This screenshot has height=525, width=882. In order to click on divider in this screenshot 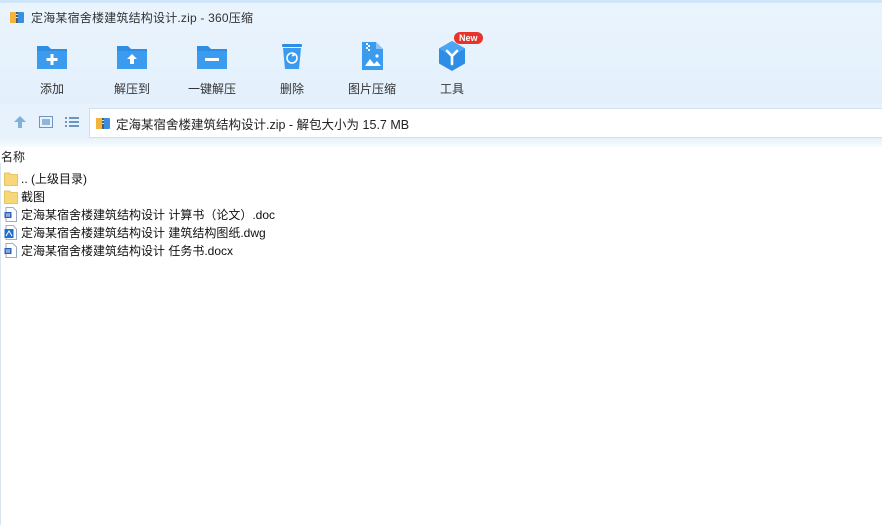, I will do `click(0, 344)`.